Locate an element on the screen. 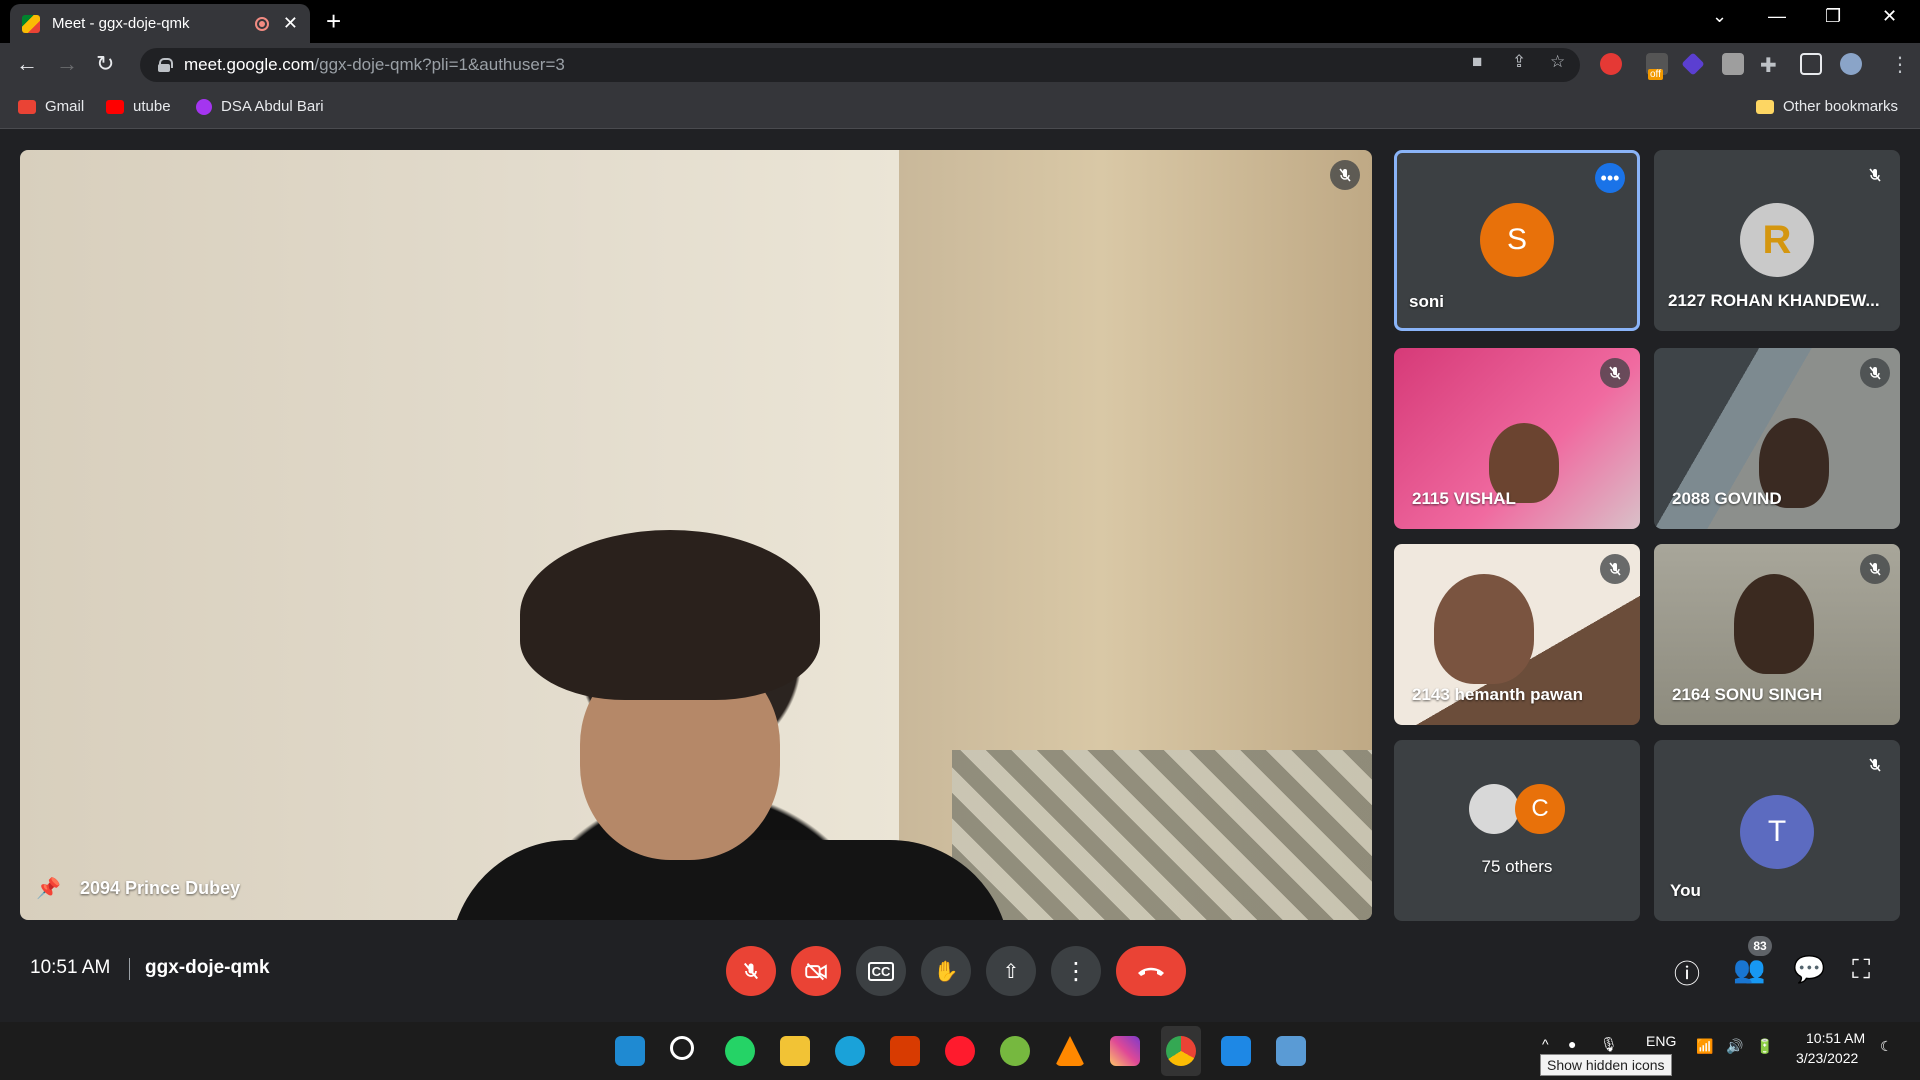 The width and height of the screenshot is (1920, 1080). others-avatars: C is located at coordinates (1517, 809).